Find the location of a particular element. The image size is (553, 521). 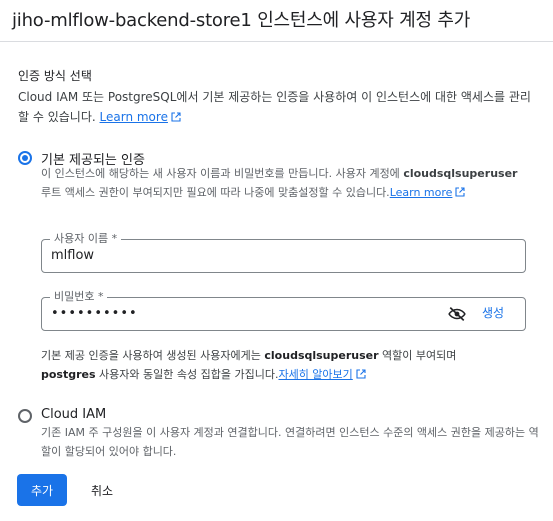

username-value: mlflow is located at coordinates (72, 255).